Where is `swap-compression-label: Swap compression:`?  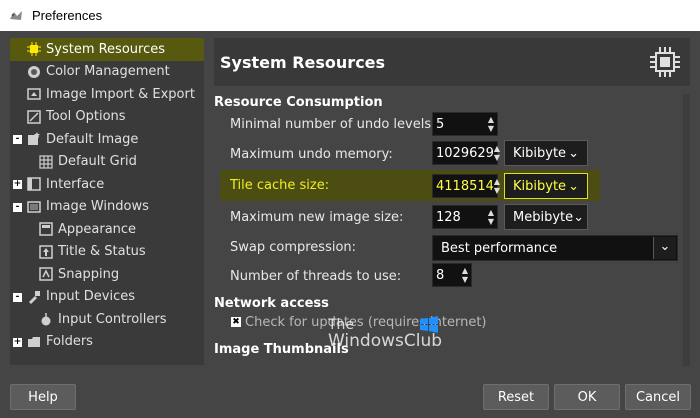 swap-compression-label: Swap compression: is located at coordinates (293, 247).